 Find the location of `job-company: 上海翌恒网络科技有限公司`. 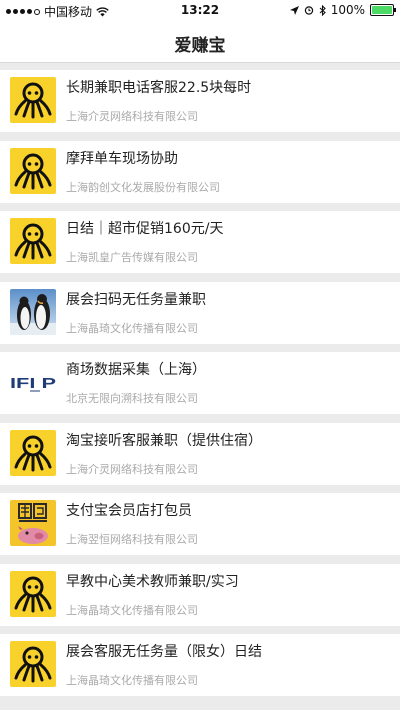

job-company: 上海翌恒网络科技有限公司 is located at coordinates (132, 539).